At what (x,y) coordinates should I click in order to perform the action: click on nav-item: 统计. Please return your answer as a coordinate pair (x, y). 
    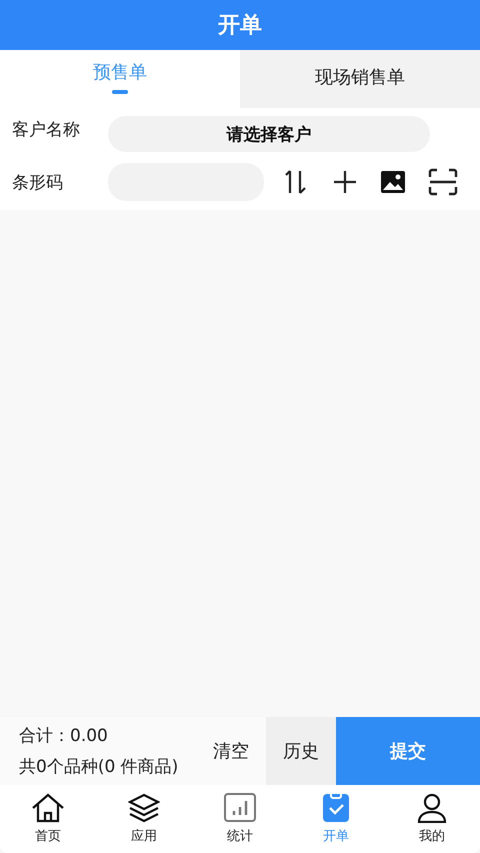
    Looking at the image, I should click on (240, 819).